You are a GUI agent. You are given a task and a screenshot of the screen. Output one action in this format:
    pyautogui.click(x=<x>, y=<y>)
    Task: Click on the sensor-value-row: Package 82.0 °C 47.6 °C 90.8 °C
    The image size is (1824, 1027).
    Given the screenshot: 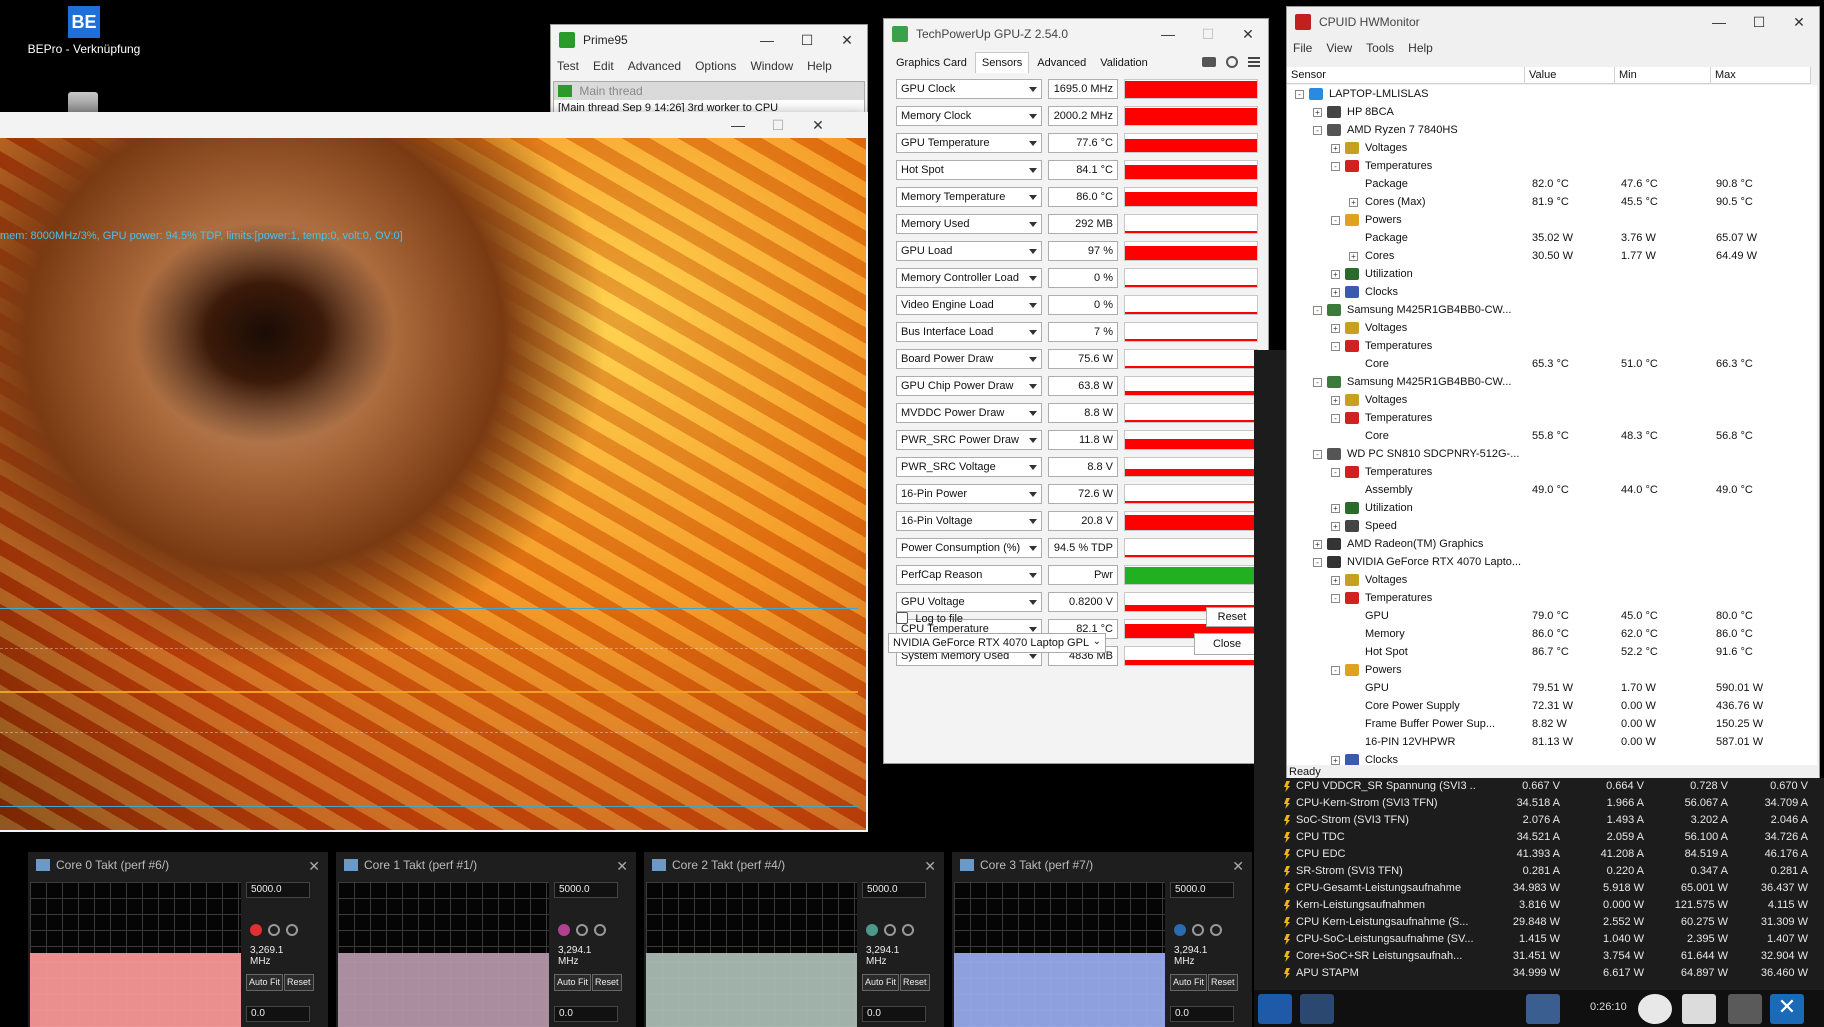 What is the action you would take?
    pyautogui.click(x=1552, y=185)
    